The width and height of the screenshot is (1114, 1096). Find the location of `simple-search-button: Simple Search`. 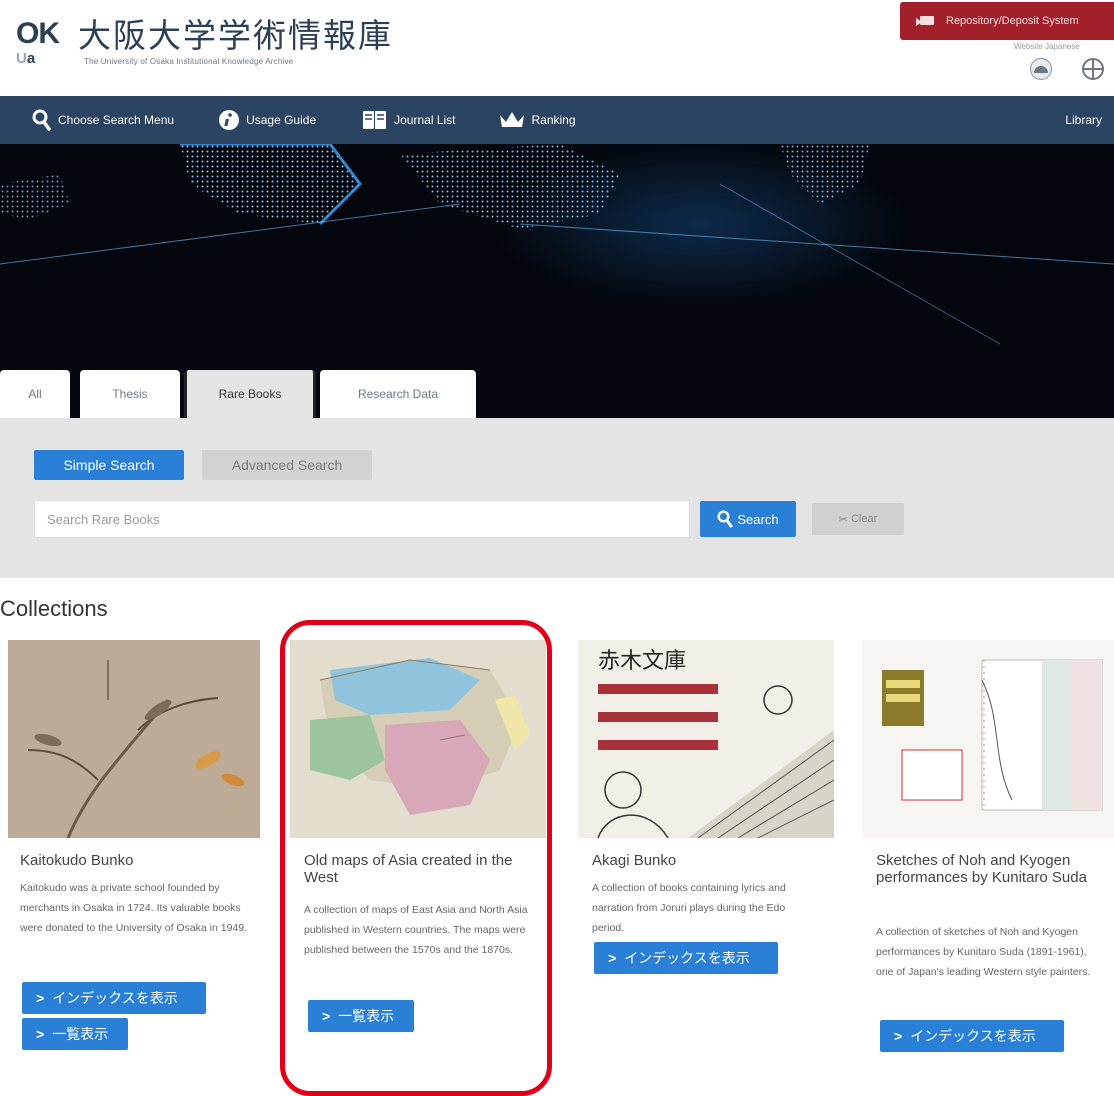

simple-search-button: Simple Search is located at coordinates (109, 465).